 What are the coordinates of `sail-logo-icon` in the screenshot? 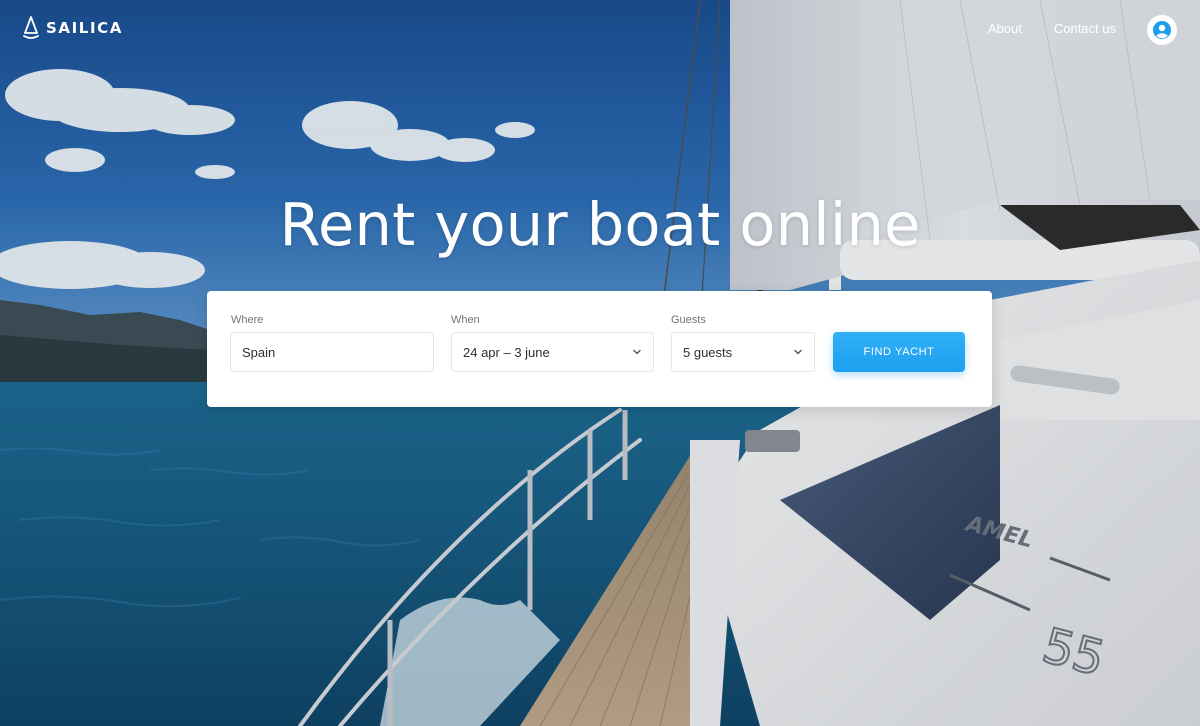 It's located at (31, 27).